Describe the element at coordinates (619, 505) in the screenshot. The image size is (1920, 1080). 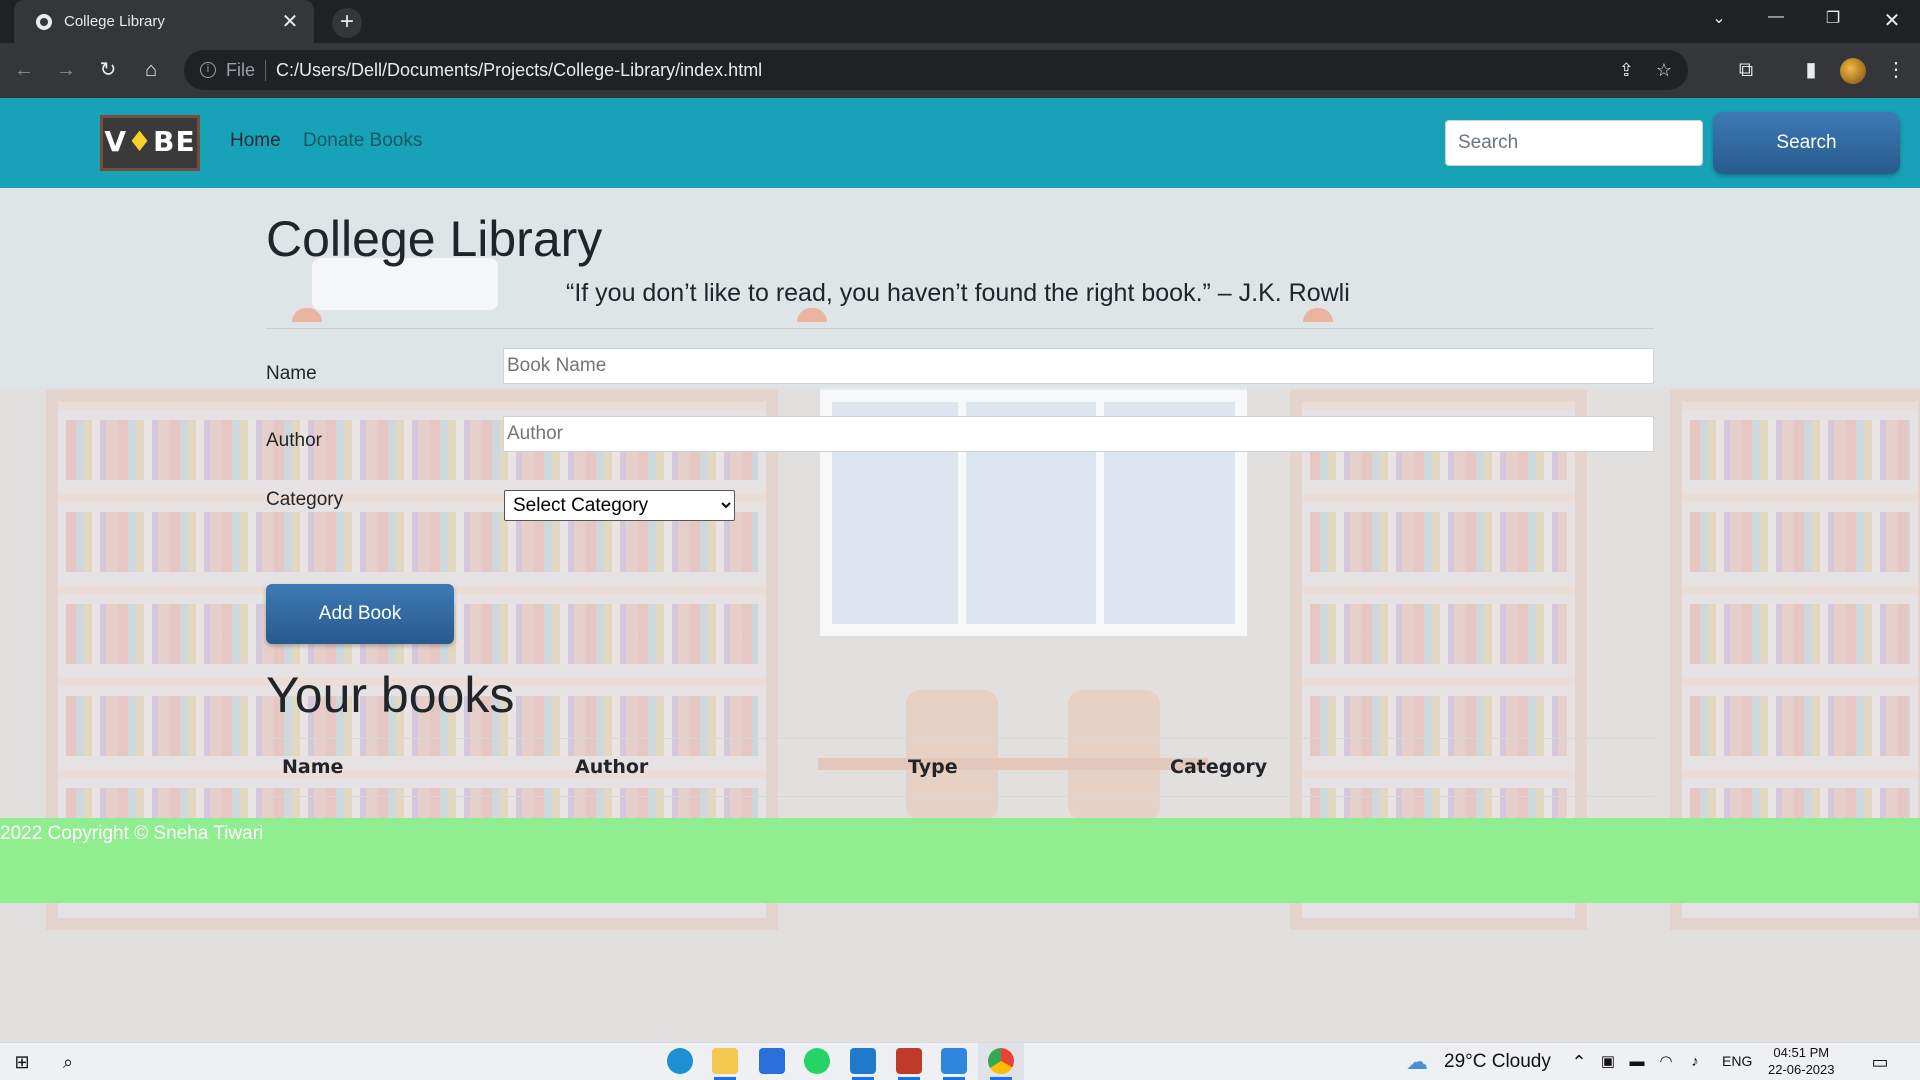
I see `category-select: Select Category` at that location.